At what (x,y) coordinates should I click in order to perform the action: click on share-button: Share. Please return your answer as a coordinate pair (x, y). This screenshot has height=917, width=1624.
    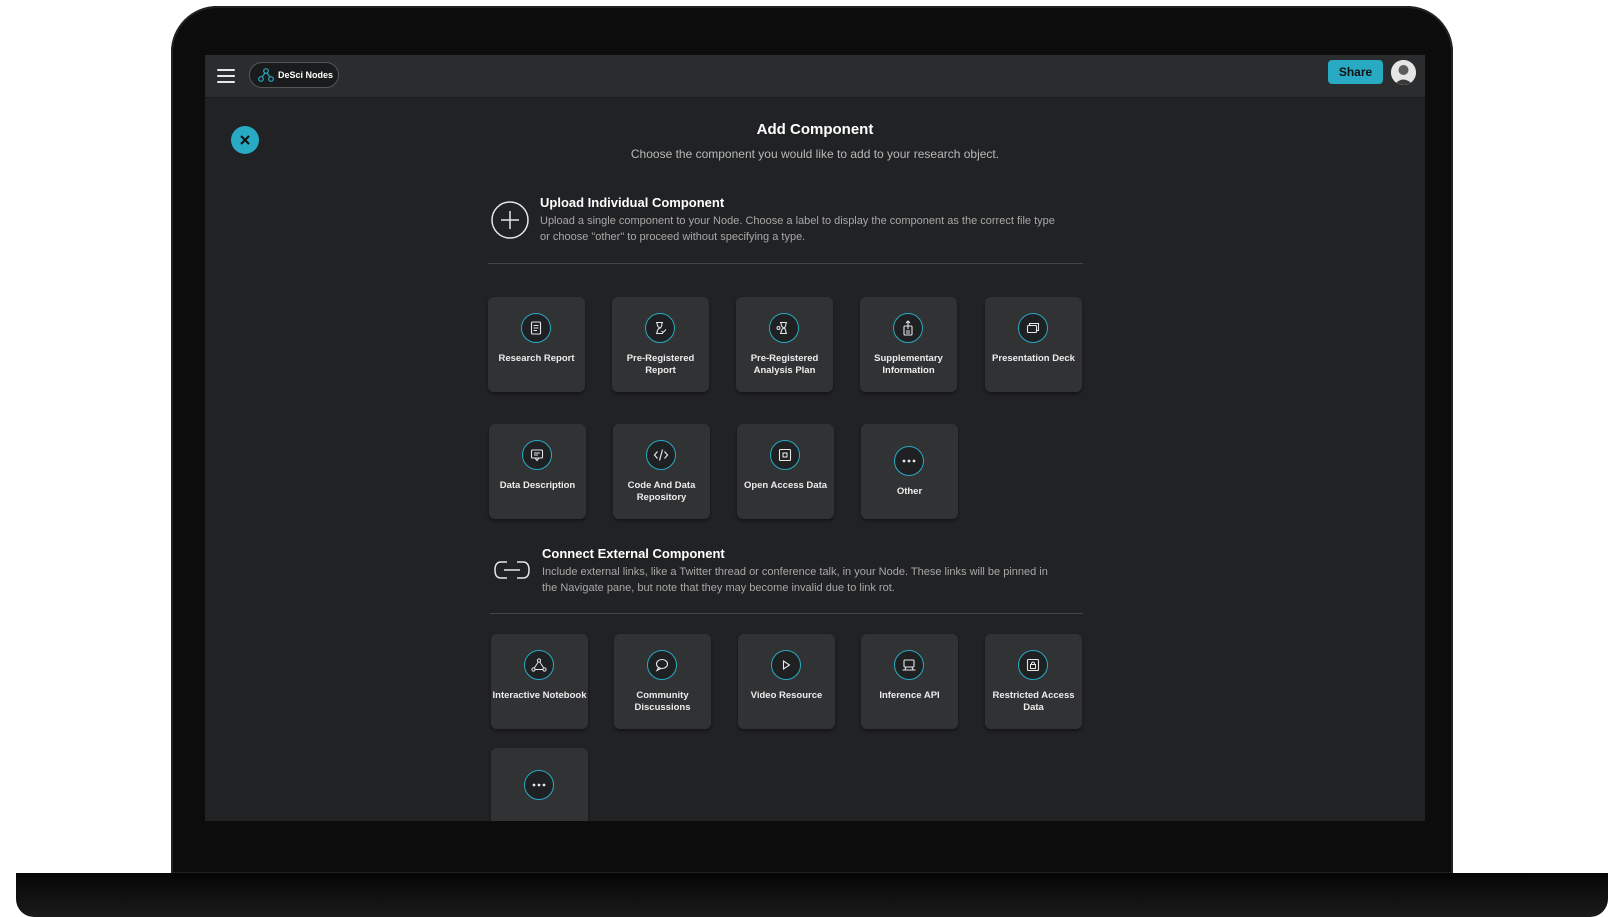
    Looking at the image, I should click on (1355, 72).